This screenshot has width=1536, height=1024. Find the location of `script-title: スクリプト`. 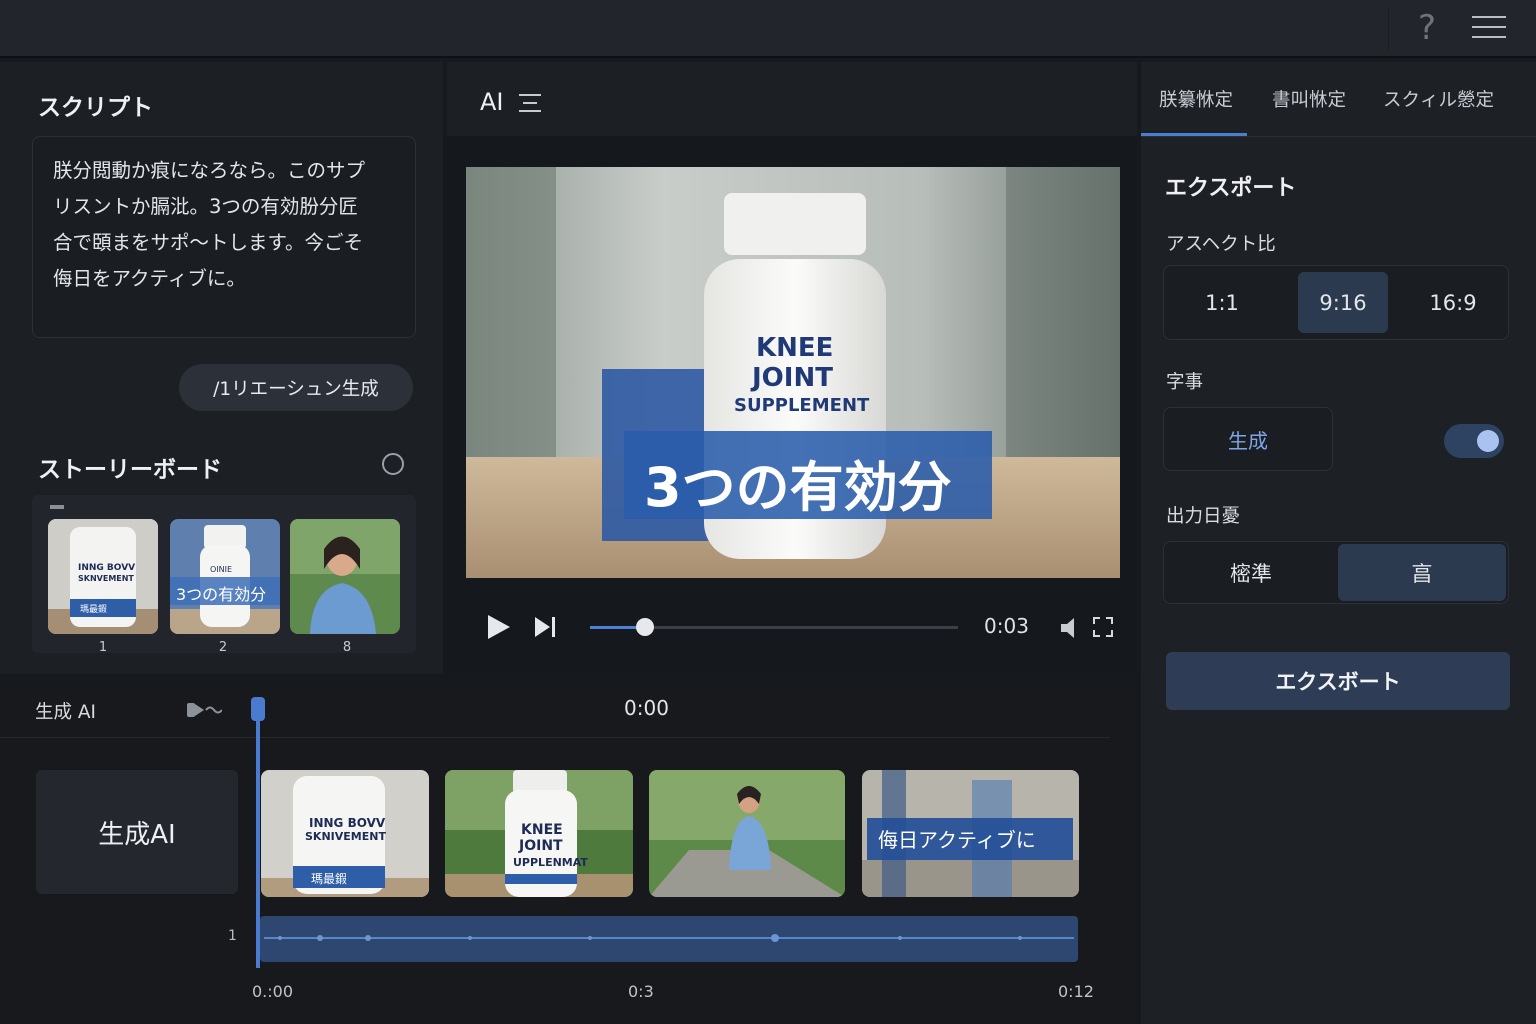

script-title: スクリプト is located at coordinates (95, 108).